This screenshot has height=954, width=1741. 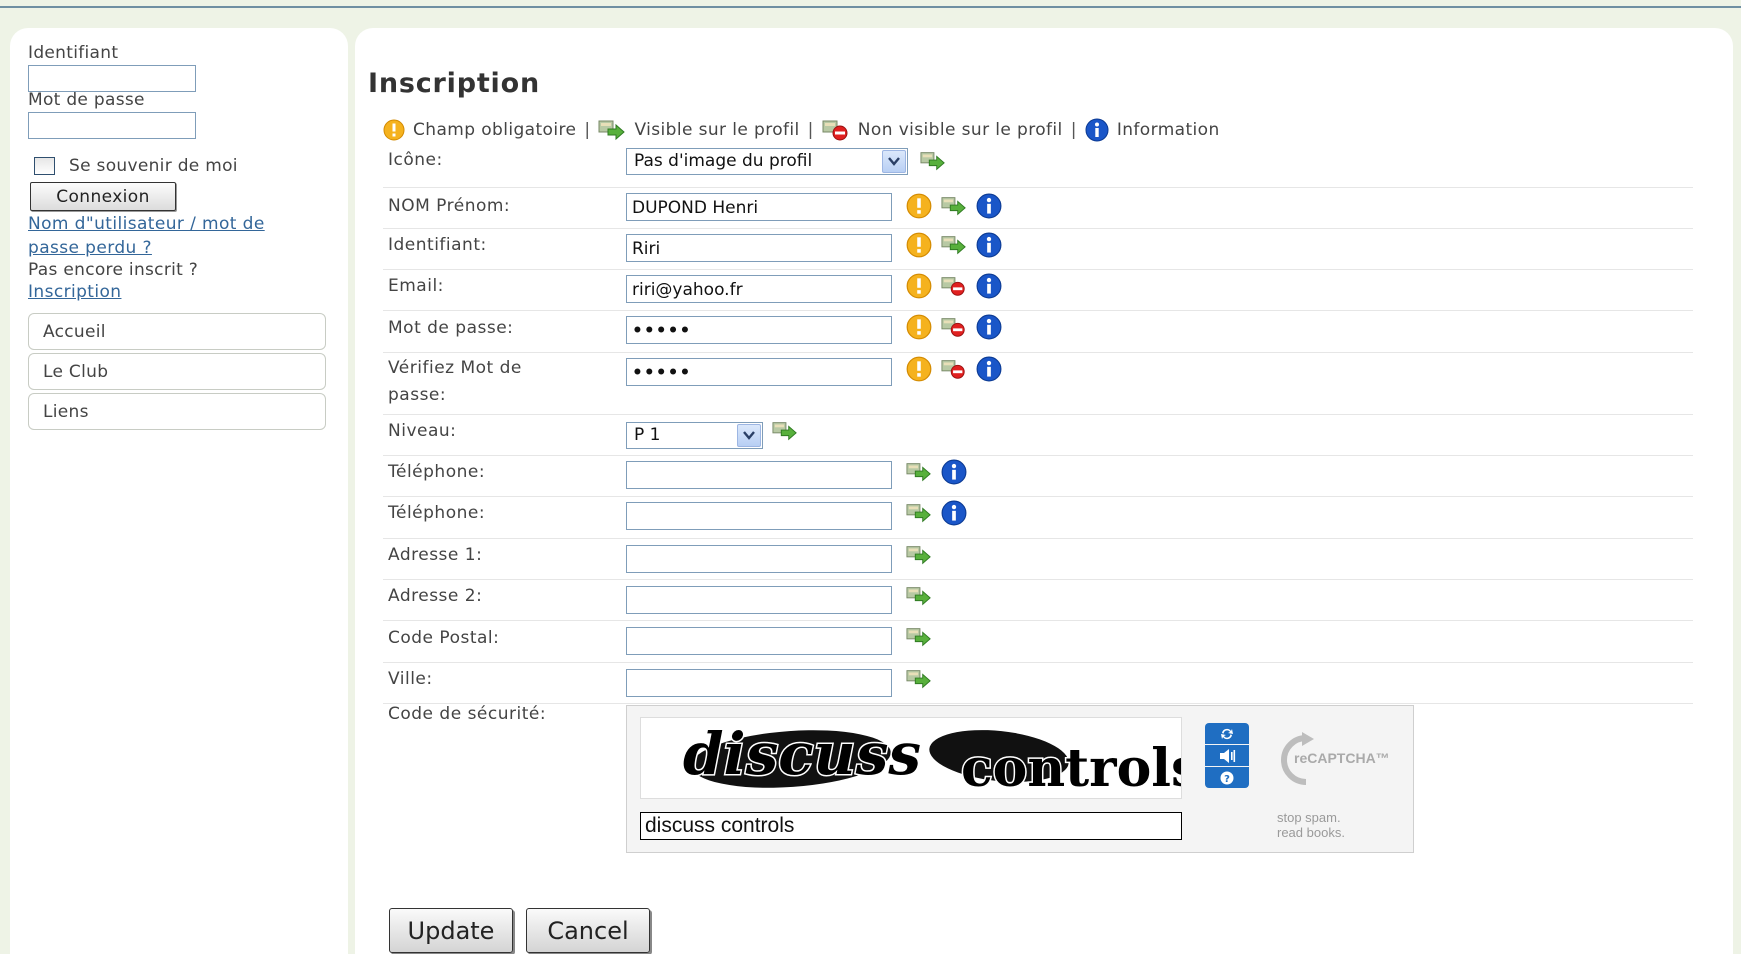 I want to click on username-input, so click(x=112, y=78).